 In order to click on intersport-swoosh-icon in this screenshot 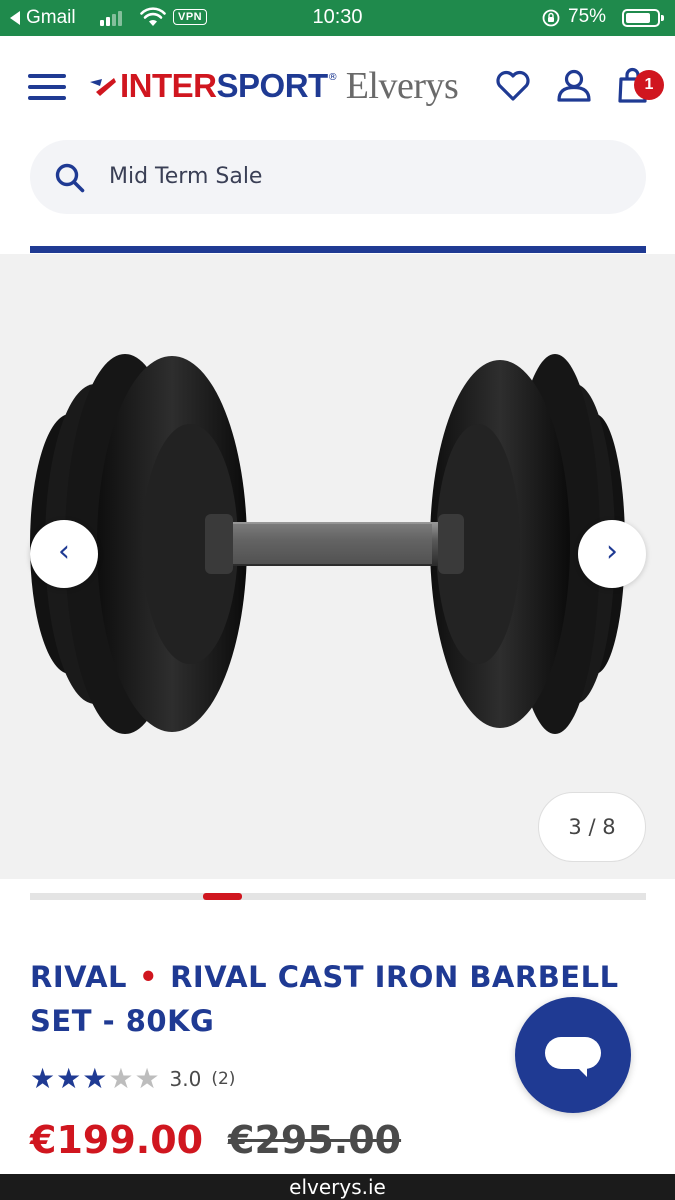, I will do `click(103, 87)`.